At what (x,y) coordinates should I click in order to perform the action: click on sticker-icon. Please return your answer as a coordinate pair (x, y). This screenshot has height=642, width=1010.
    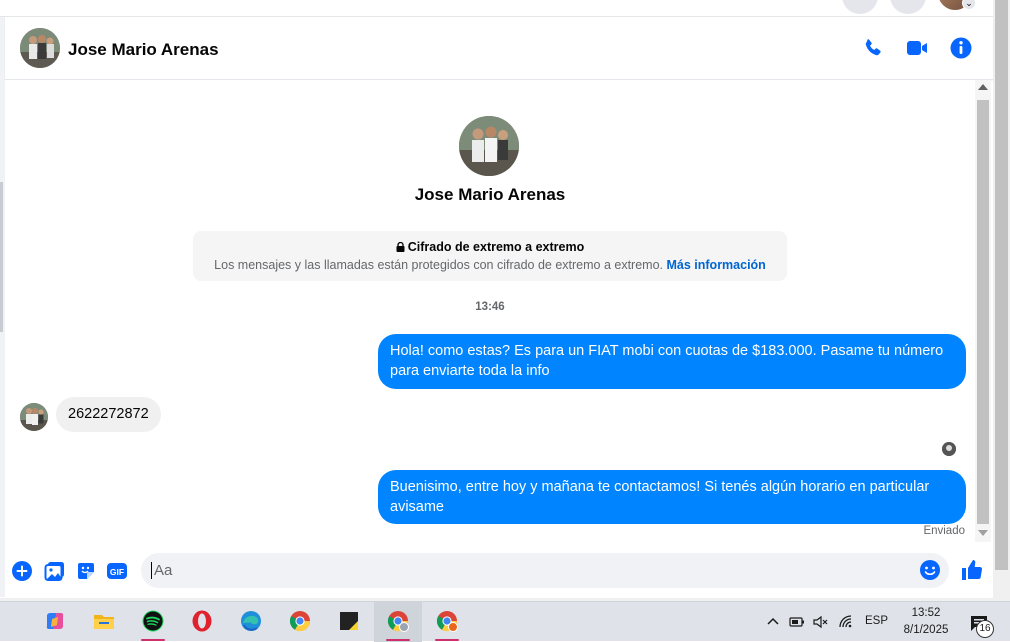
    Looking at the image, I should click on (86, 571).